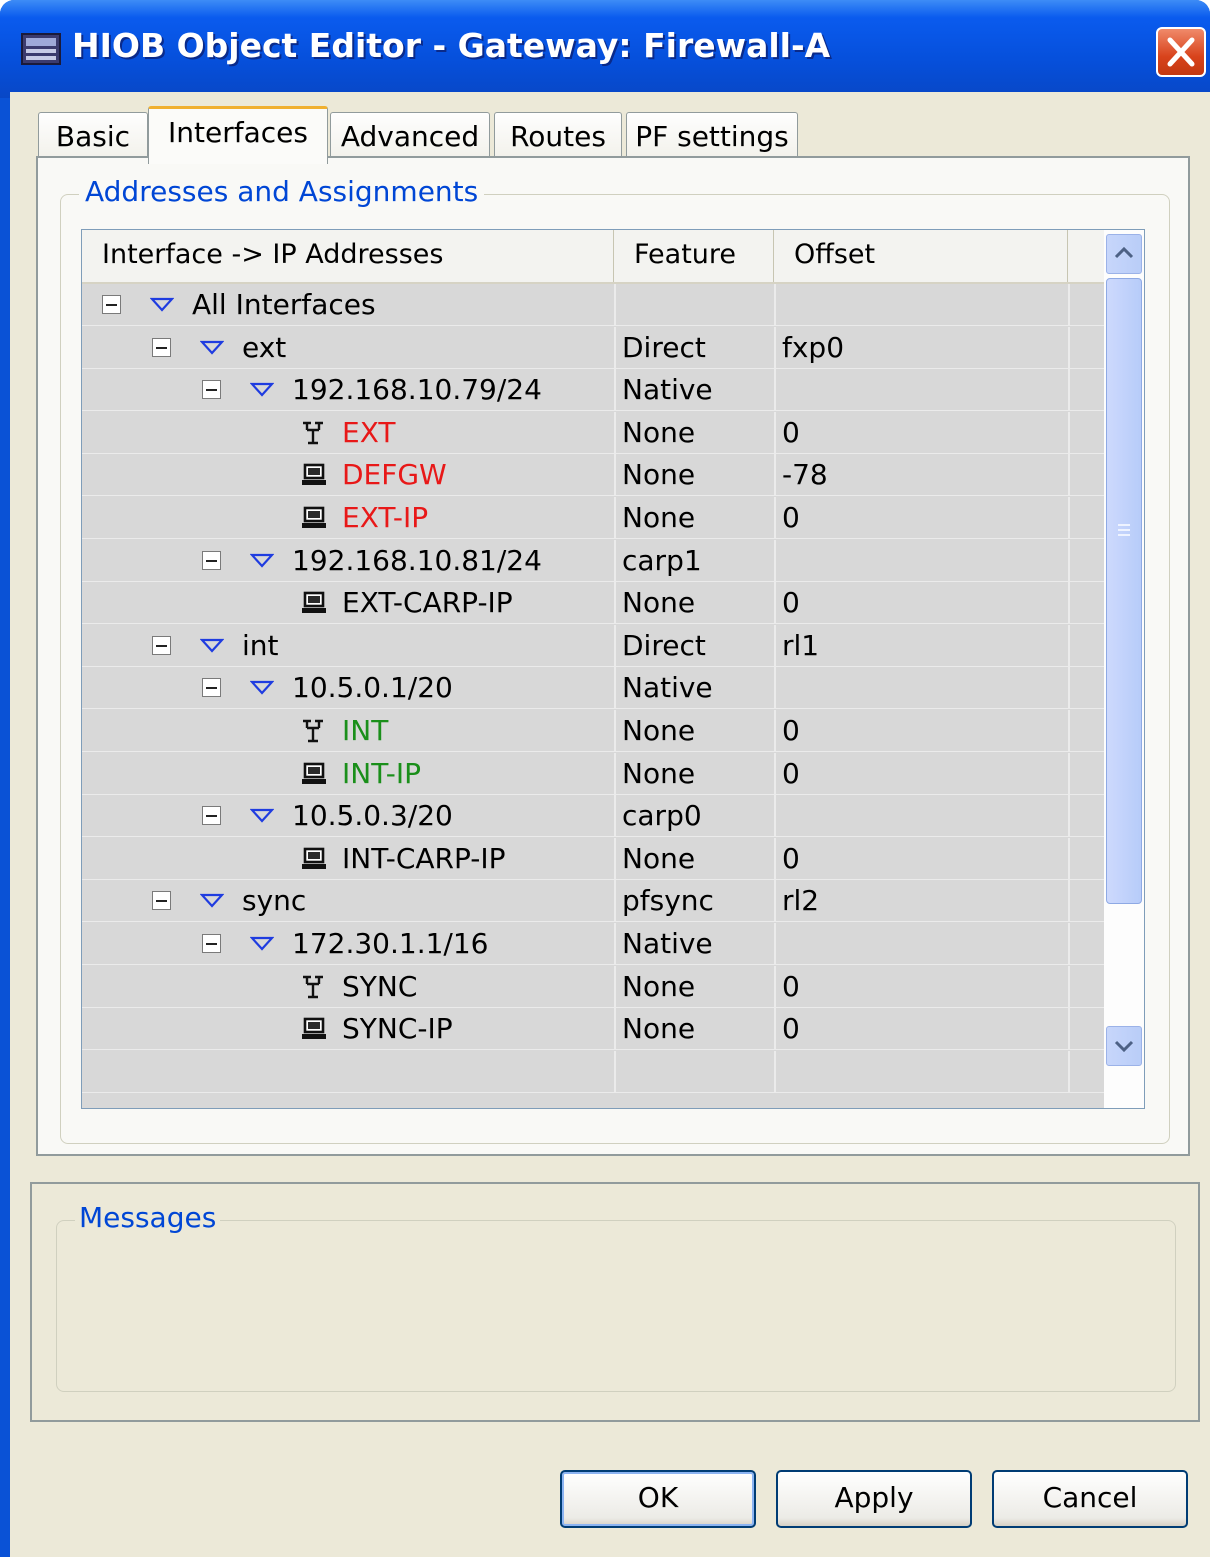 The image size is (1210, 1557). Describe the element at coordinates (593, 390) in the screenshot. I see `tree-row: 192.168.10.79/24 Native` at that location.